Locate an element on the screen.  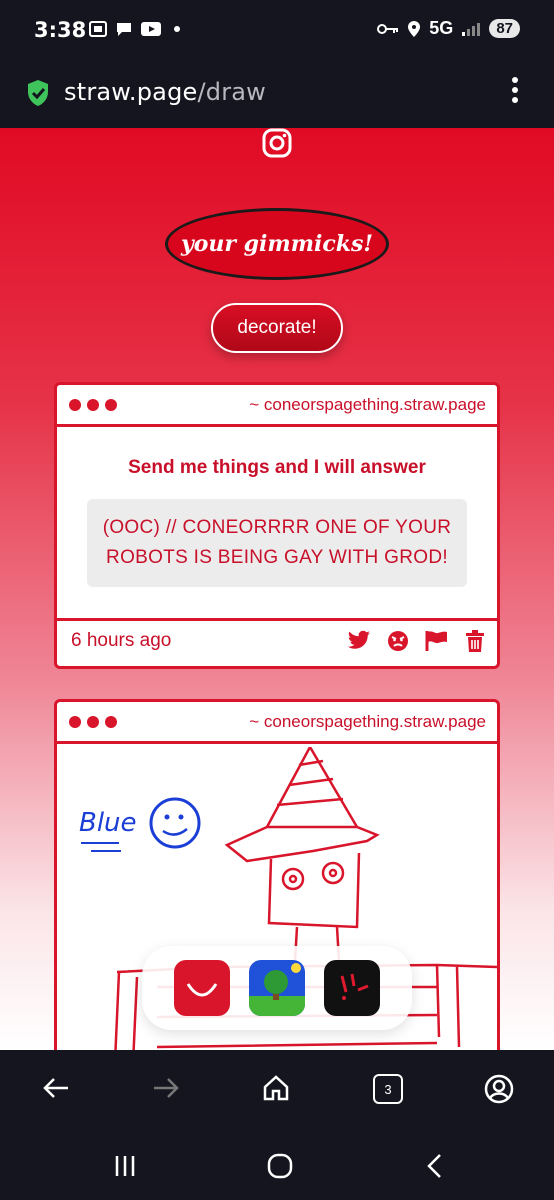
account-icon is located at coordinates (499, 1089).